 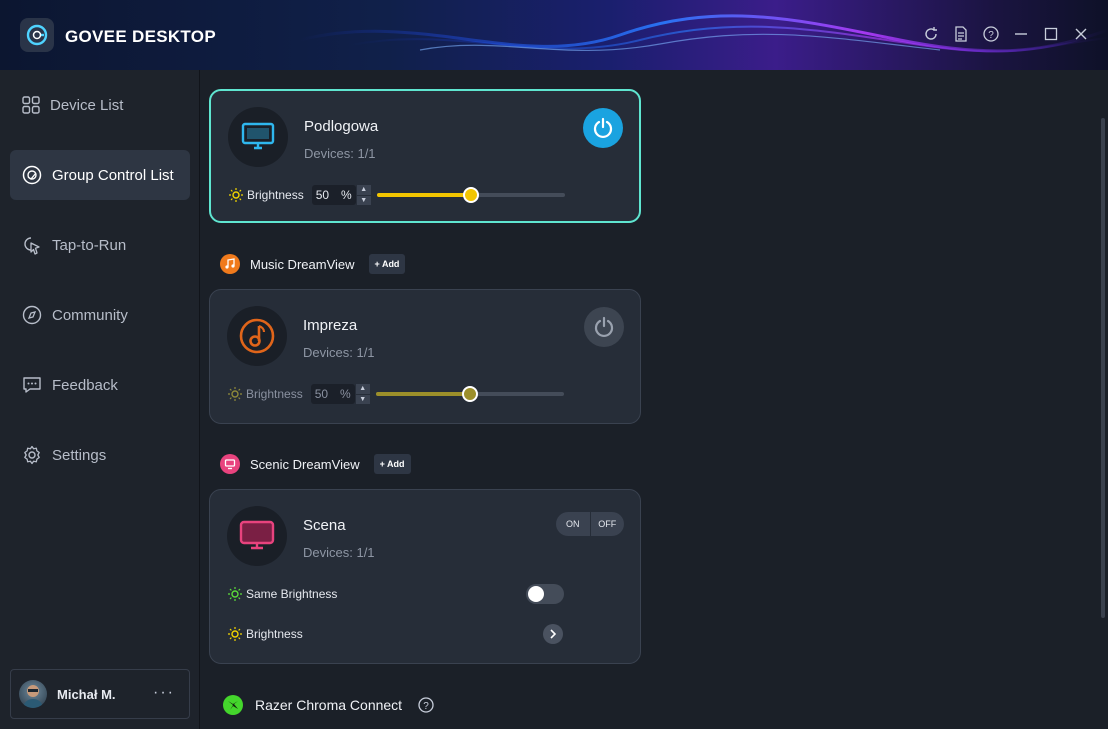 I want to click on sidebar-item-label: Tap-to-Run, so click(x=89, y=245).